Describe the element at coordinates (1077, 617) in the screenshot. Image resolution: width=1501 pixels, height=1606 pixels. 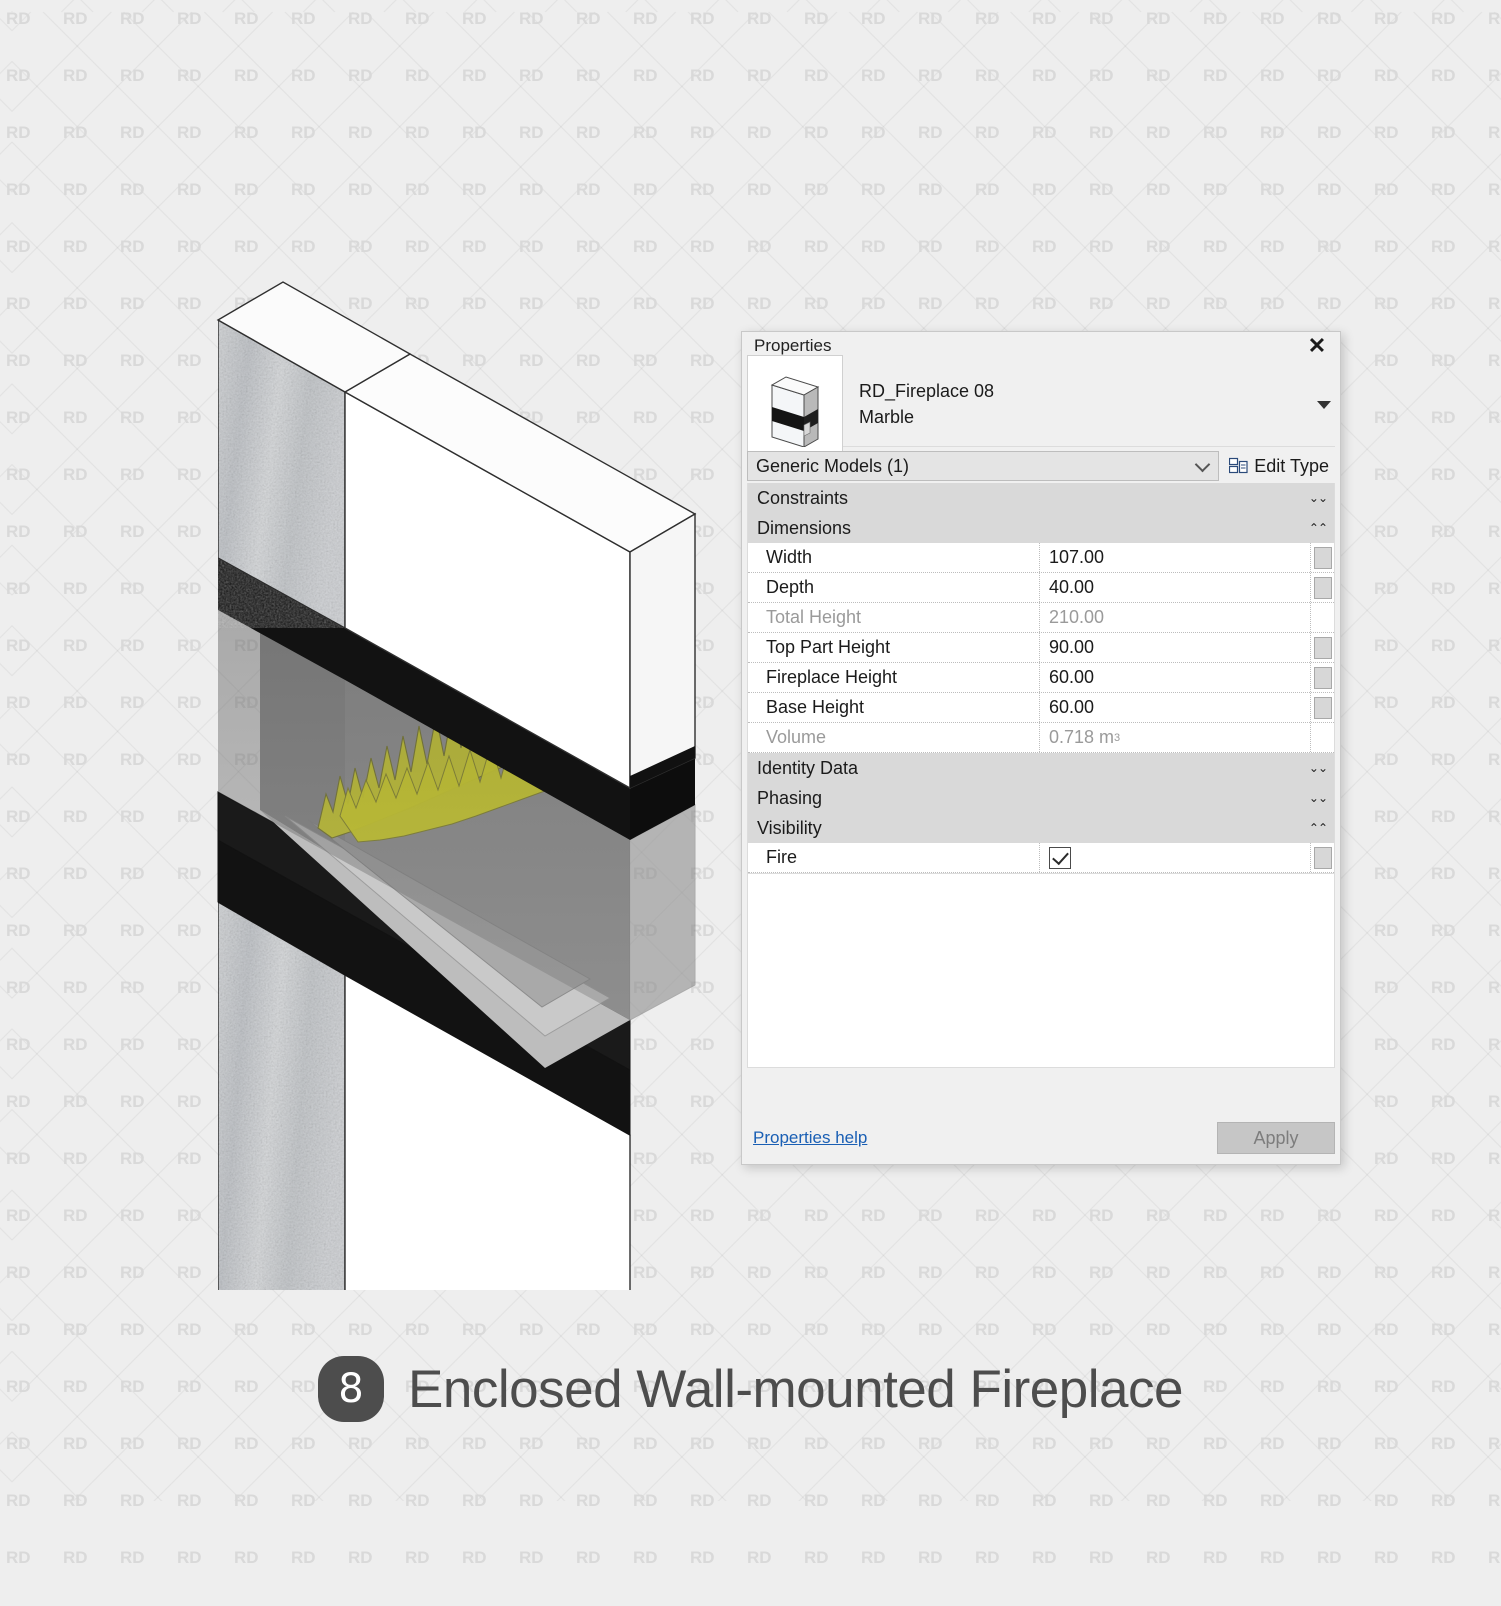
I see `parameter-value: 210.00` at that location.